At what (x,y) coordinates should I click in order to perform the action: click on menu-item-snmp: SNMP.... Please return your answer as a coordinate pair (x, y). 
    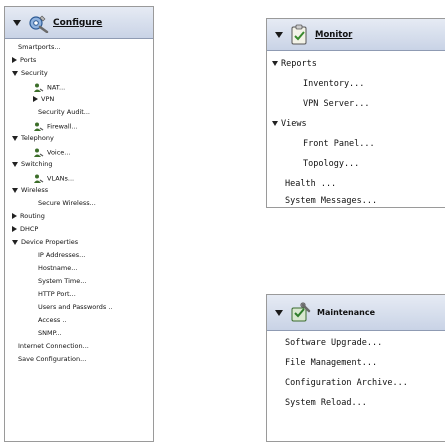
    Looking at the image, I should click on (50, 333).